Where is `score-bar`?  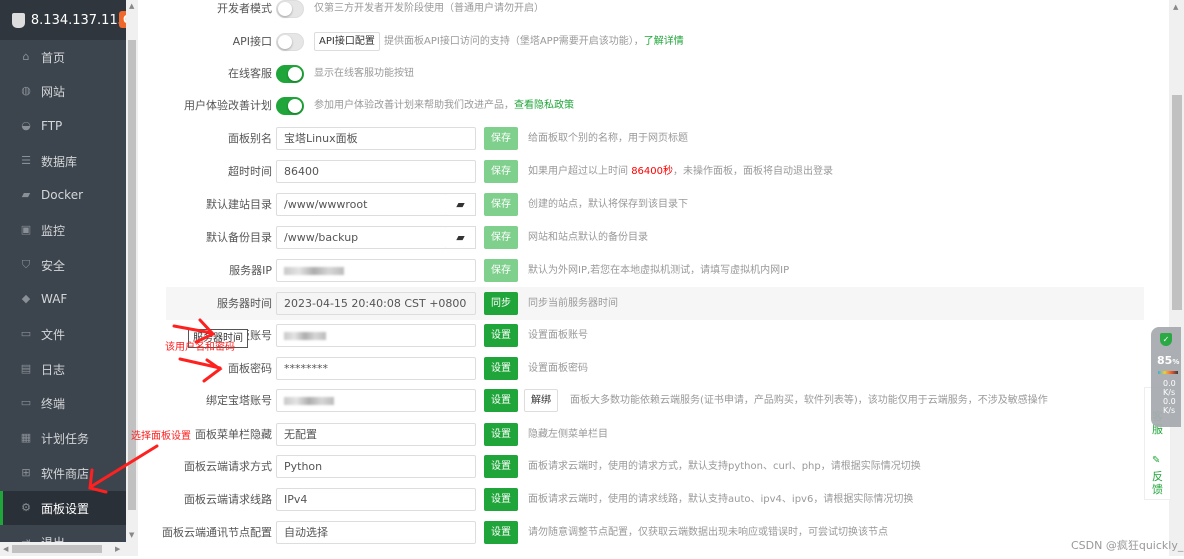
score-bar is located at coordinates (1168, 372).